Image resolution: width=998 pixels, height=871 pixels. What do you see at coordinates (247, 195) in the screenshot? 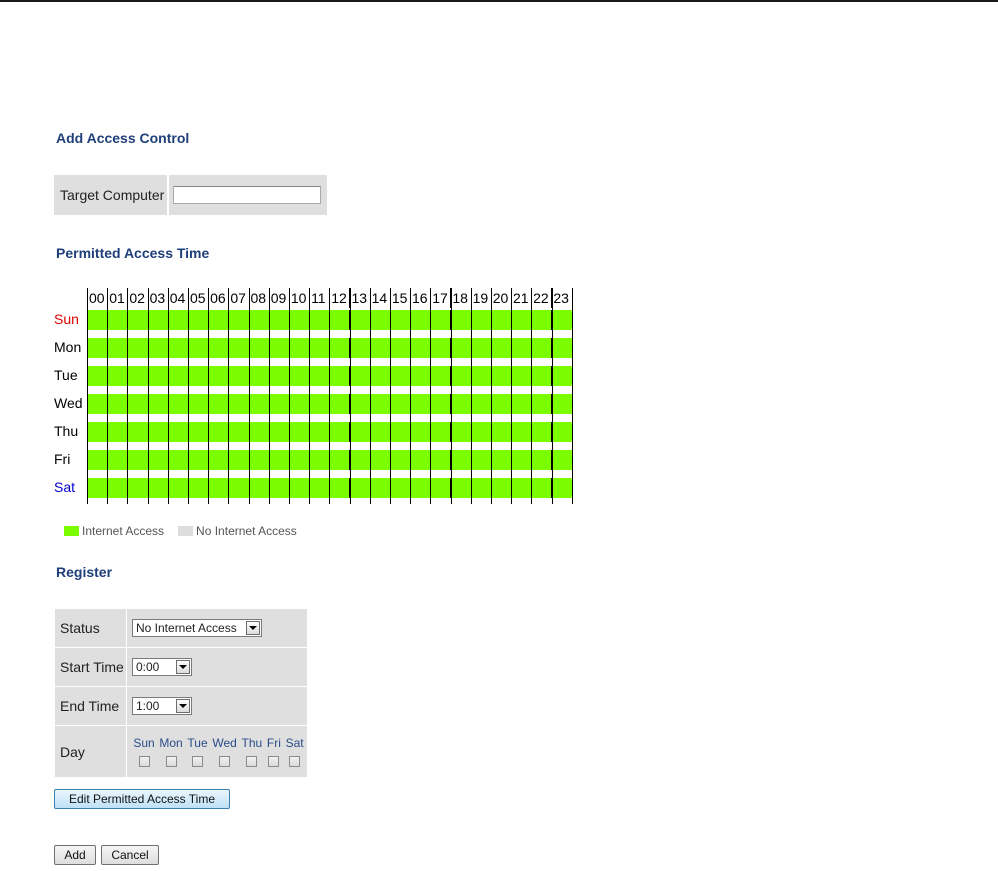
I see `target-computer-input` at bounding box center [247, 195].